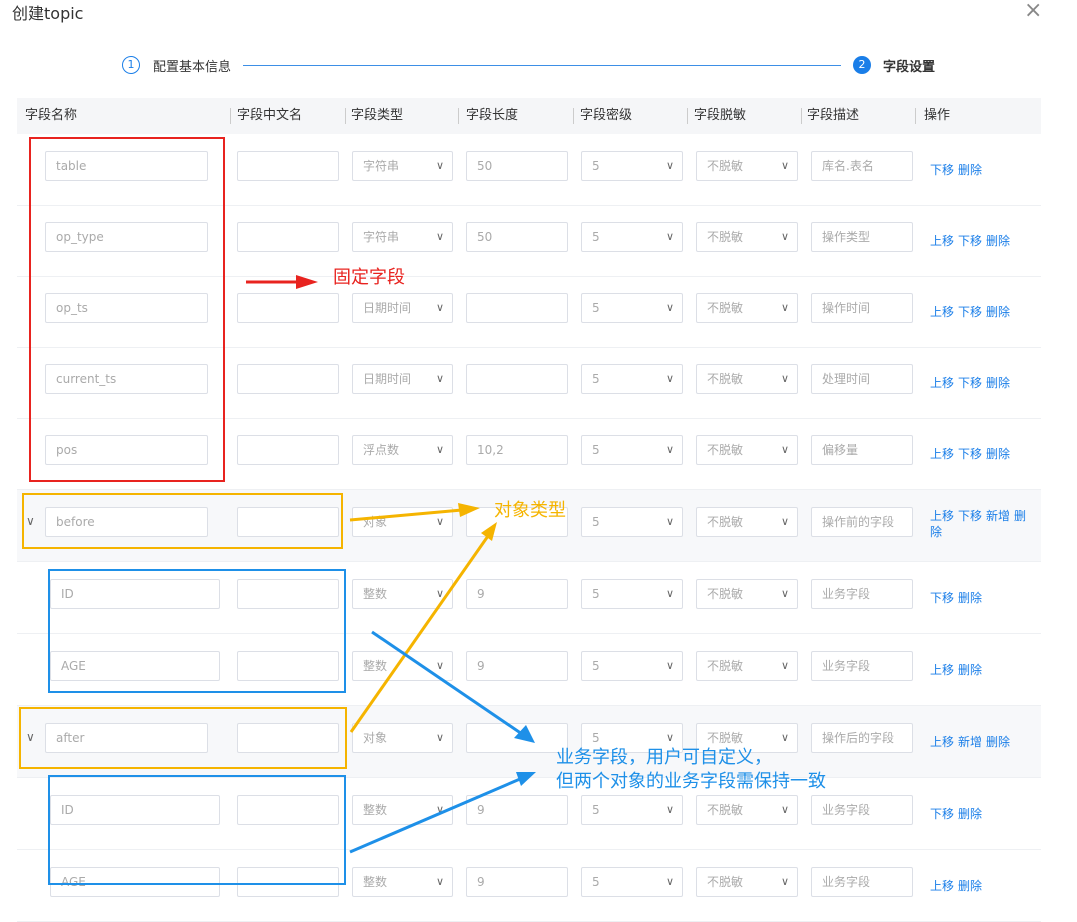  I want to click on step-2-indicator: 2, so click(862, 65).